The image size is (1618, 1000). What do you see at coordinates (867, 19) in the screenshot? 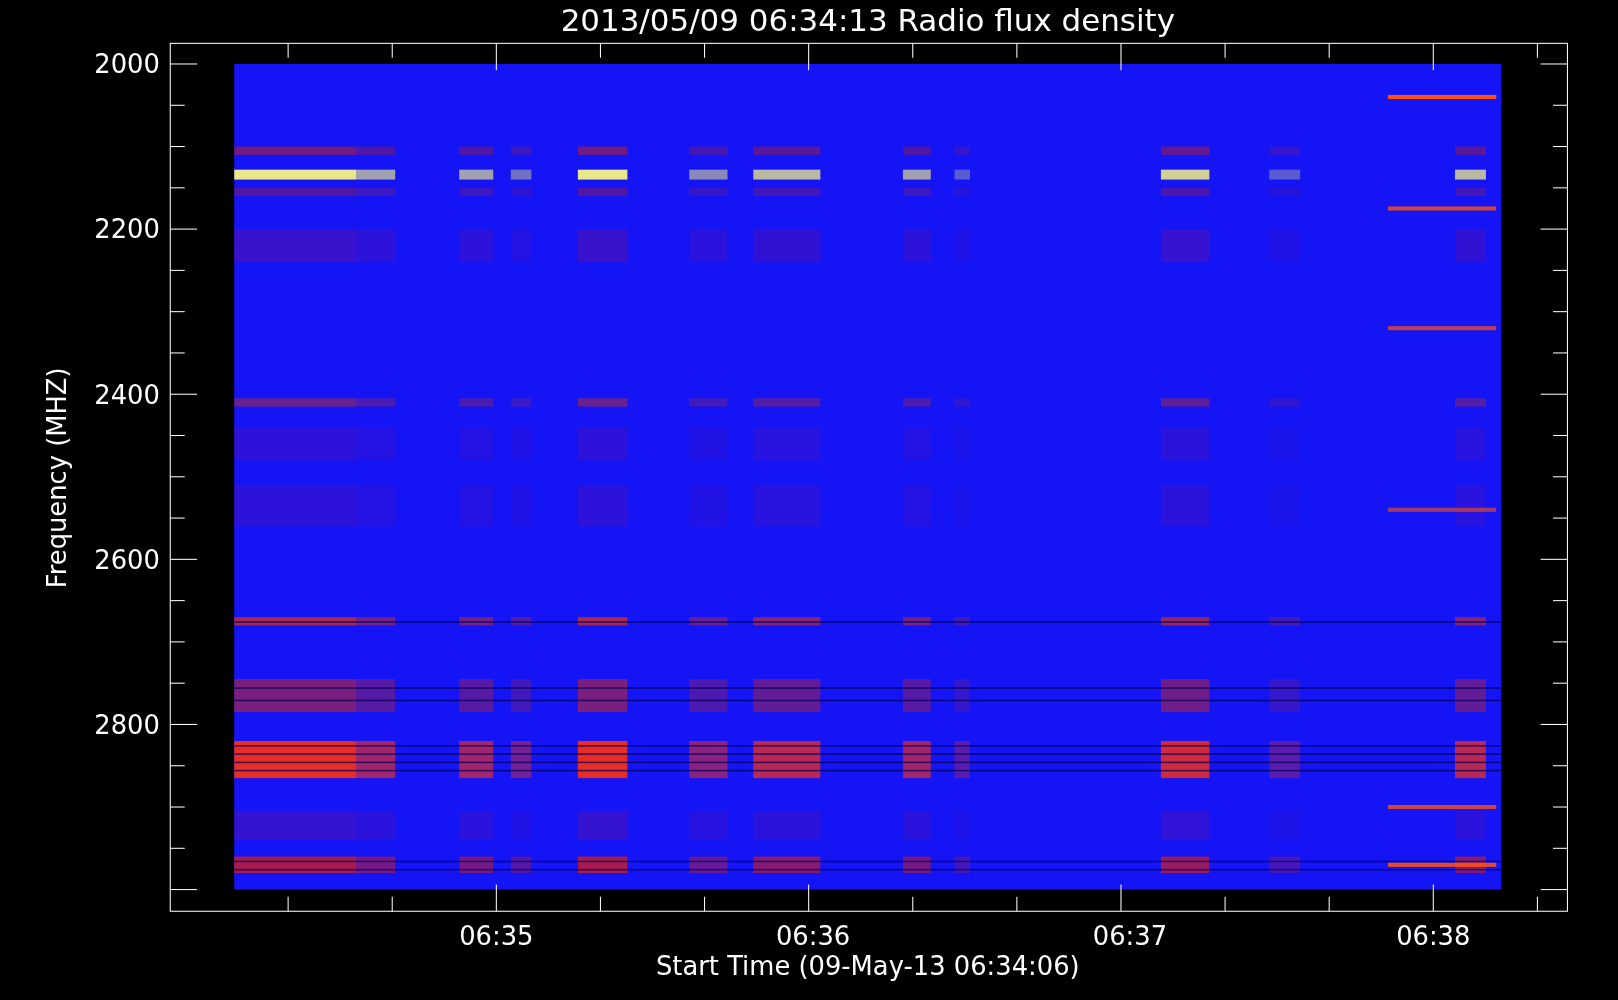
I see `chart-title: 2013/05/09 06:34:13 Radio flux density` at bounding box center [867, 19].